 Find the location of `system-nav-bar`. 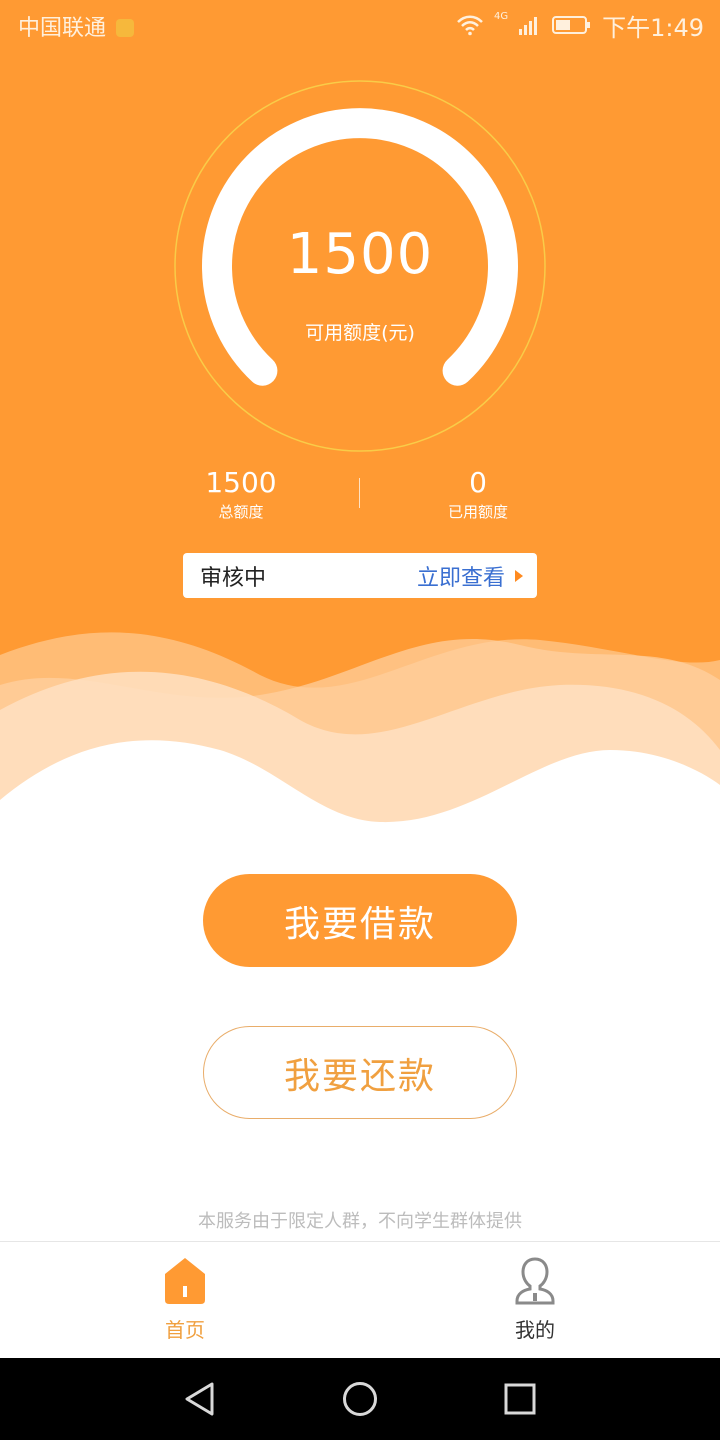

system-nav-bar is located at coordinates (360, 1399).